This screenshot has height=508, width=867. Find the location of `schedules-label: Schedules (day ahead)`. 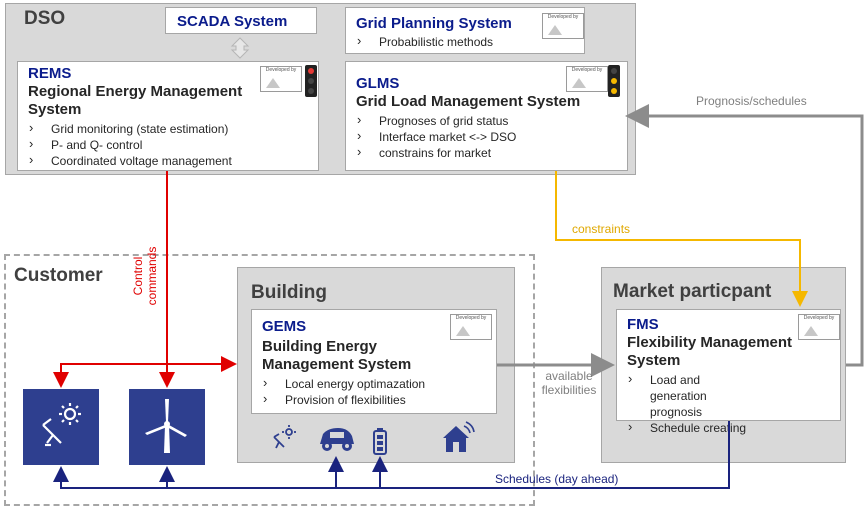

schedules-label: Schedules (day ahead) is located at coordinates (557, 479).